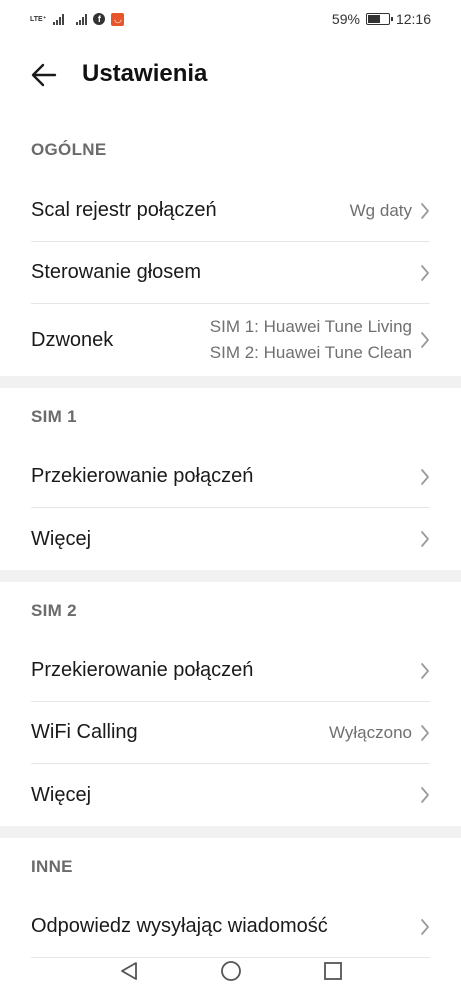  What do you see at coordinates (118, 19) in the screenshot?
I see `aliexpress-icon: ◡` at bounding box center [118, 19].